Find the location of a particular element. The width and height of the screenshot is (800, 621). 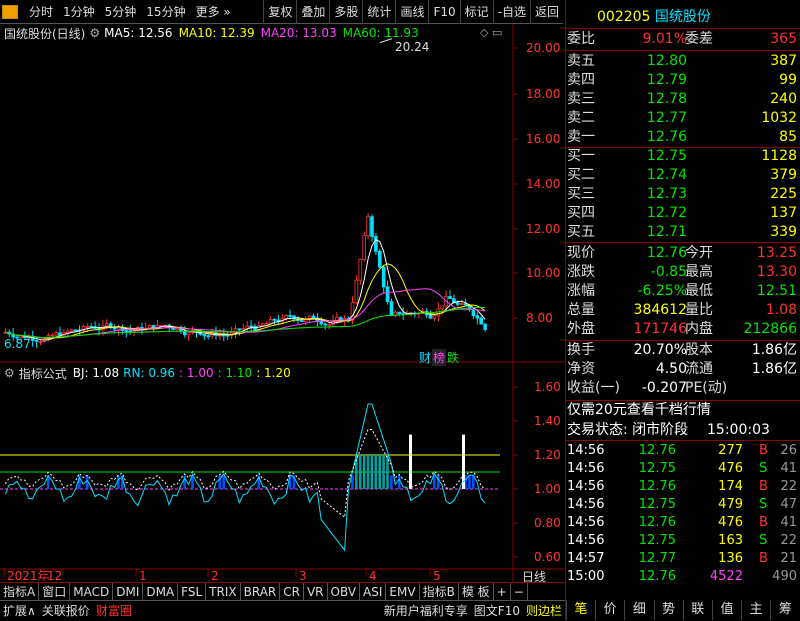

fuquan-button: 复权 is located at coordinates (279, 12).